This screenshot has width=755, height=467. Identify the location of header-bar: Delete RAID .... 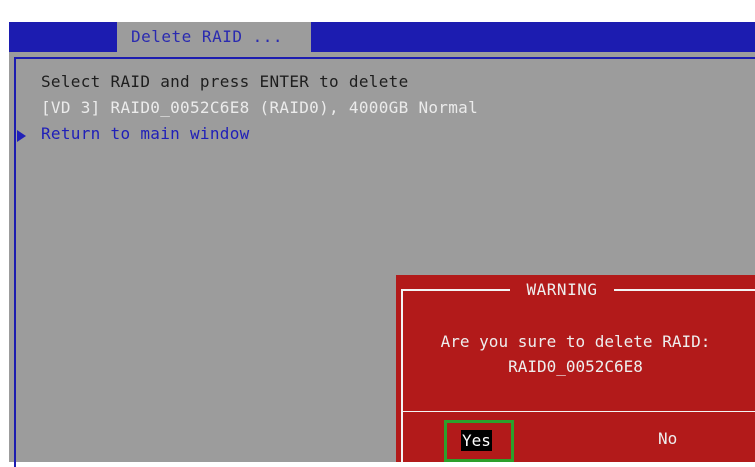
(382, 37).